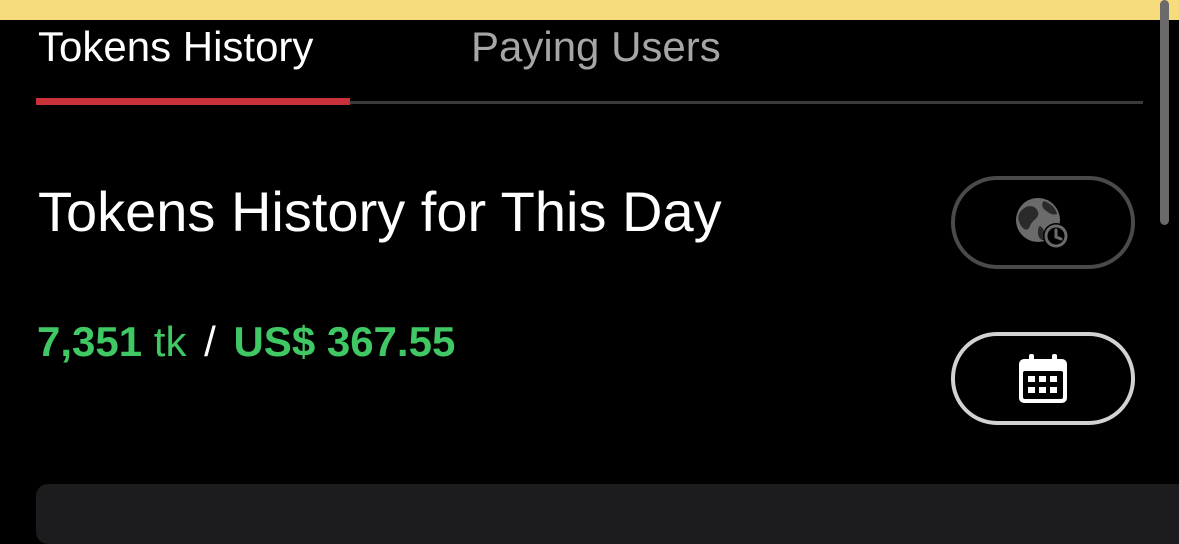 The height and width of the screenshot is (544, 1179). What do you see at coordinates (380, 211) in the screenshot?
I see `page-title: Tokens History for This Day` at bounding box center [380, 211].